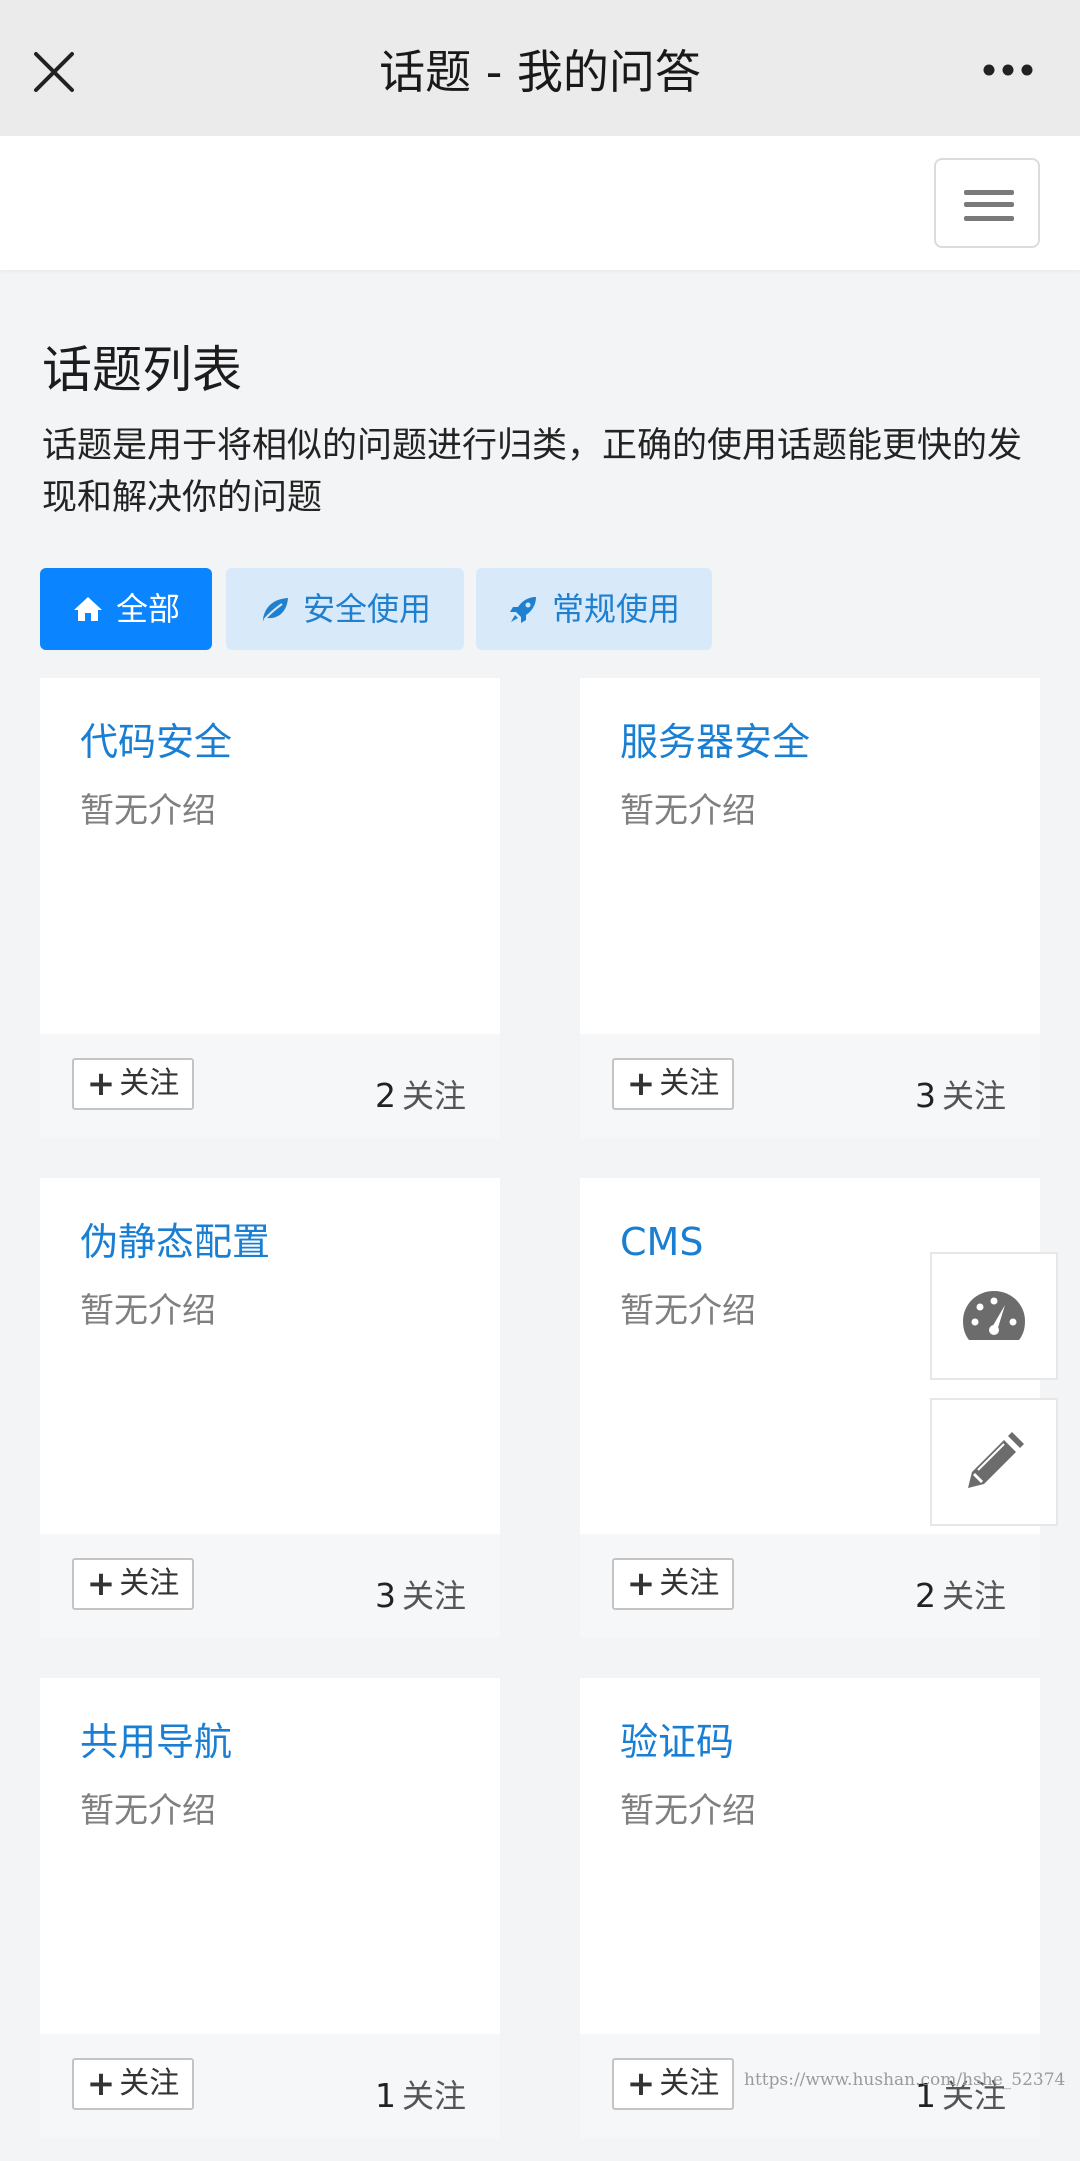 Image resolution: width=1080 pixels, height=2161 pixels. I want to click on topic-card: 伪静态配置 暂无介绍 + 关注 3 关注, so click(270, 1408).